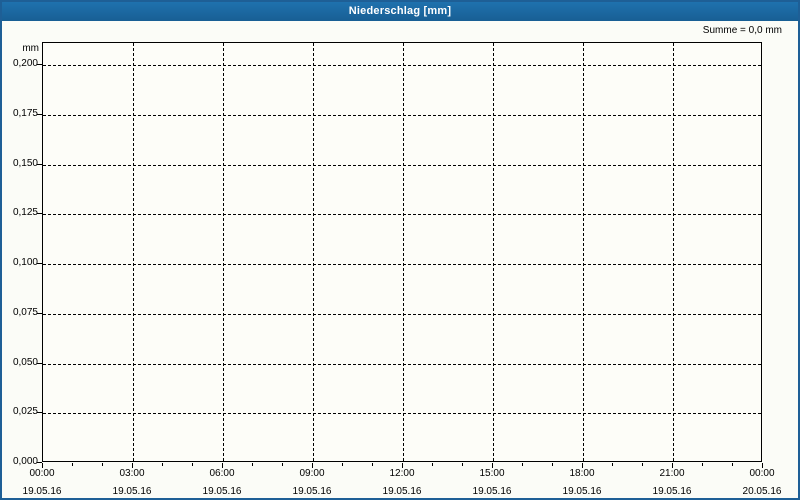  What do you see at coordinates (742, 30) in the screenshot?
I see `sum-annotation: Summe = 0,0 mm` at bounding box center [742, 30].